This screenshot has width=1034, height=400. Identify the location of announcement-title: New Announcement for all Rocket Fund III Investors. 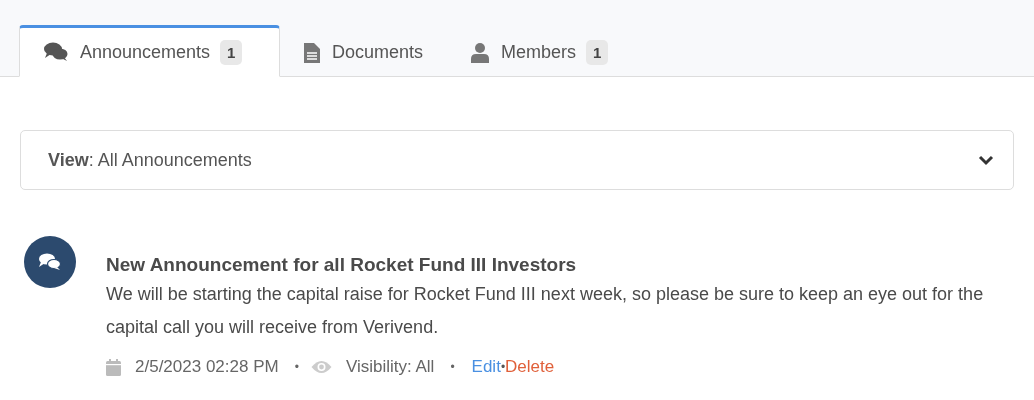
(342, 265).